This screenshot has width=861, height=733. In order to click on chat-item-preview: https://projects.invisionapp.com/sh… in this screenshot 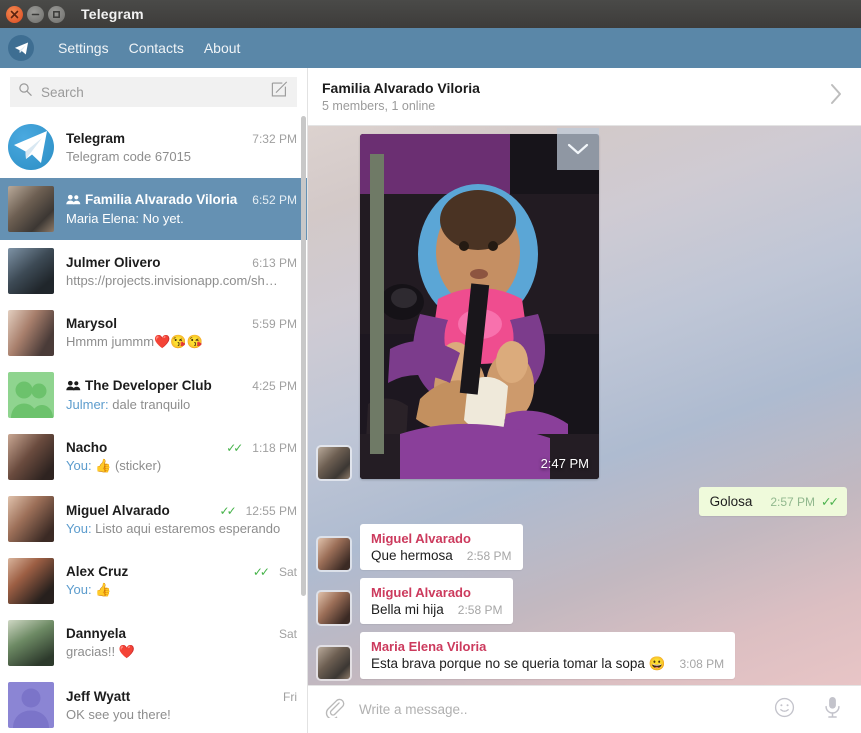, I will do `click(181, 280)`.